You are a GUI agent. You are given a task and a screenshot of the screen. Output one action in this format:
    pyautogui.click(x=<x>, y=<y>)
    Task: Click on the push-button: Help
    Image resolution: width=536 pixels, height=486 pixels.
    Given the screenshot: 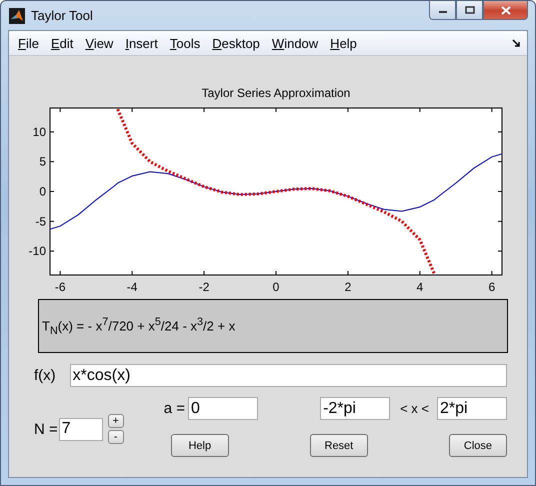 What is the action you would take?
    pyautogui.click(x=199, y=445)
    